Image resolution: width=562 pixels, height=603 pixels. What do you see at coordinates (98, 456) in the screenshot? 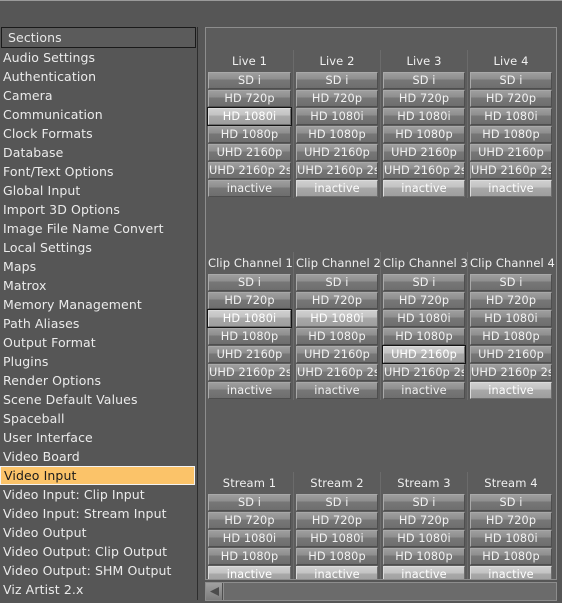
I see `sidebar-item-video-board: Video Board` at bounding box center [98, 456].